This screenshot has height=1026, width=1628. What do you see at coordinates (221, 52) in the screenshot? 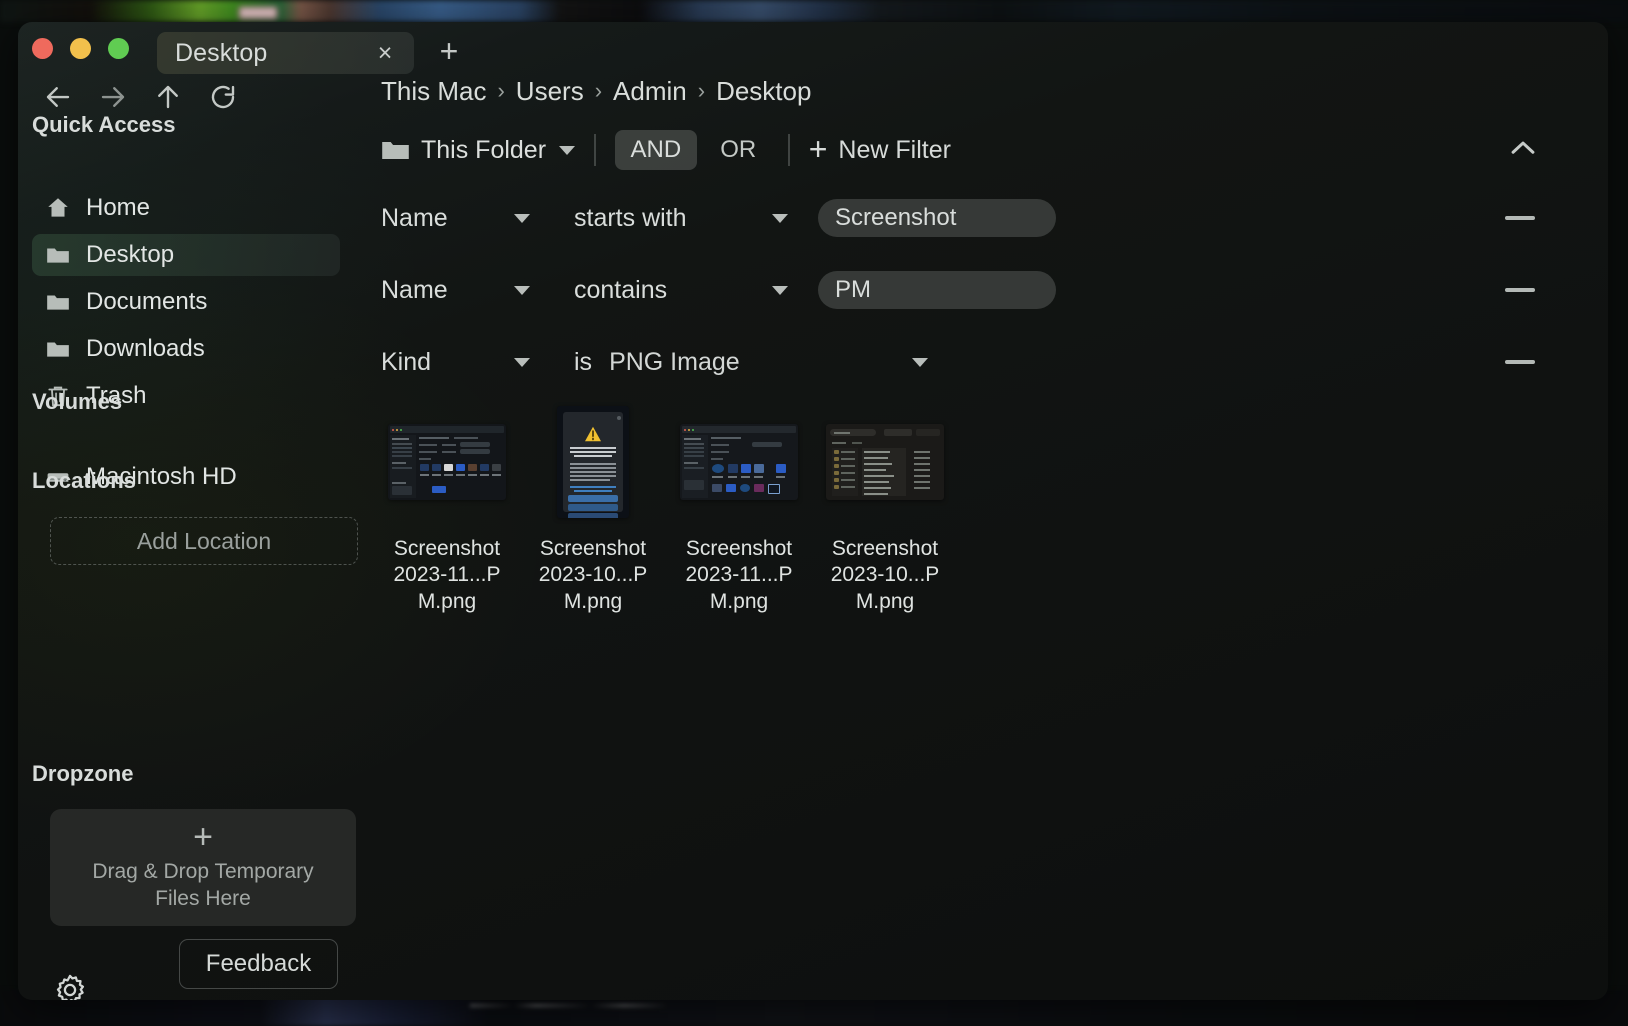
I see `tab-label: Desktop` at bounding box center [221, 52].